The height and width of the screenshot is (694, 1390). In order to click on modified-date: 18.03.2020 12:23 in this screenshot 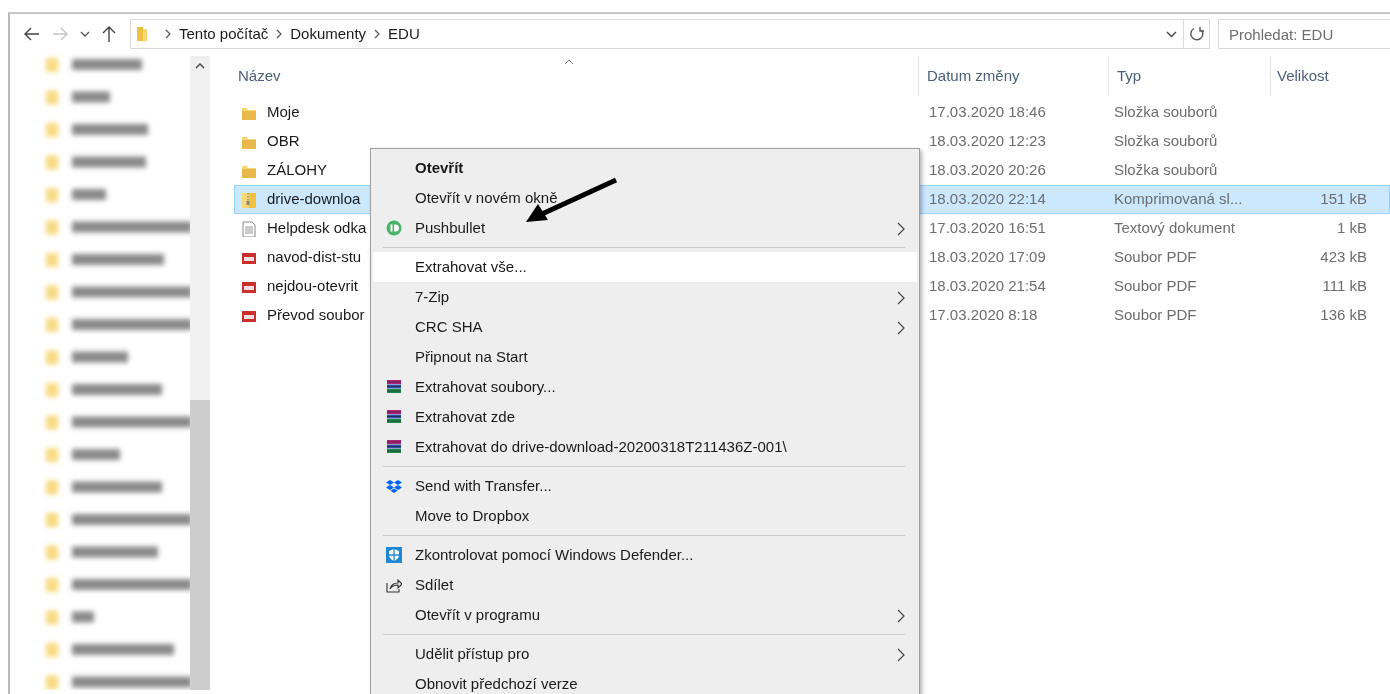, I will do `click(987, 141)`.